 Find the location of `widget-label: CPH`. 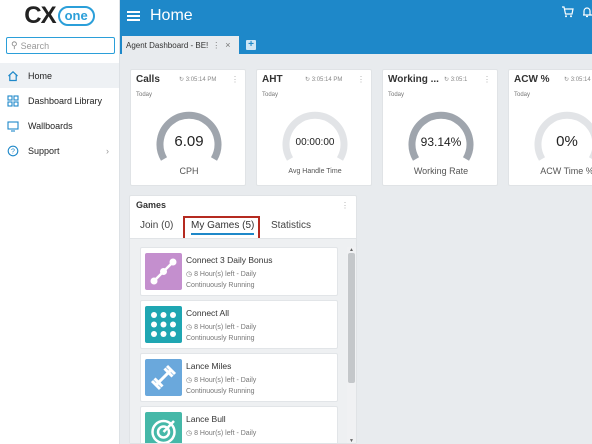

widget-label: CPH is located at coordinates (189, 171).